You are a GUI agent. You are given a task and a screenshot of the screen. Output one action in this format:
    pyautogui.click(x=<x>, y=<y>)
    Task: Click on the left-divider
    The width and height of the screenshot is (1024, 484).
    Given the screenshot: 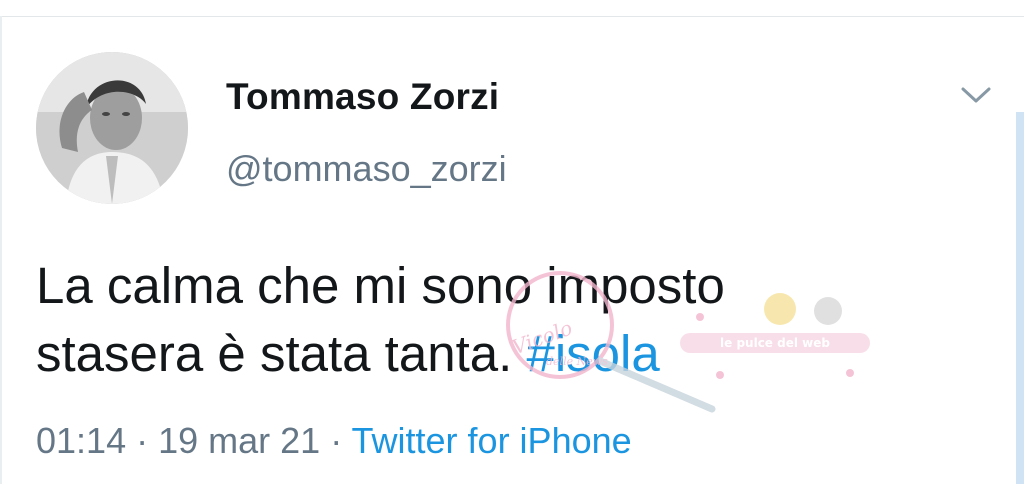 What is the action you would take?
    pyautogui.click(x=1, y=250)
    